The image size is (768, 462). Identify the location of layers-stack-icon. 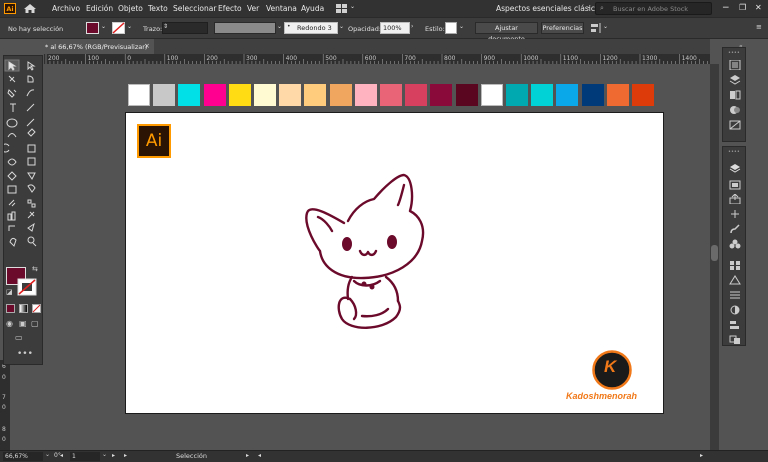
(735, 169).